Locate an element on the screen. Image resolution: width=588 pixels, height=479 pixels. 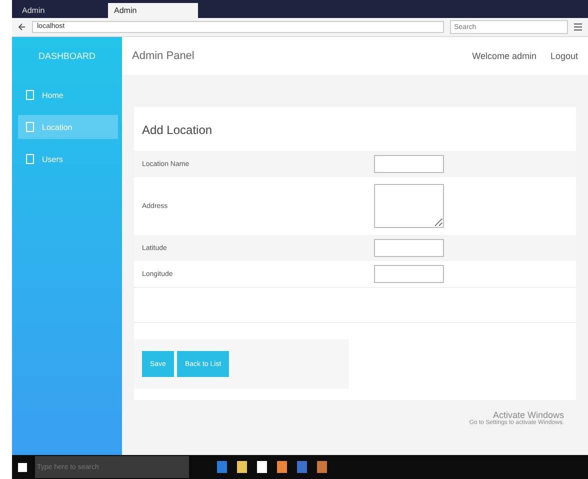
sidebar-item: Users is located at coordinates (68, 159).